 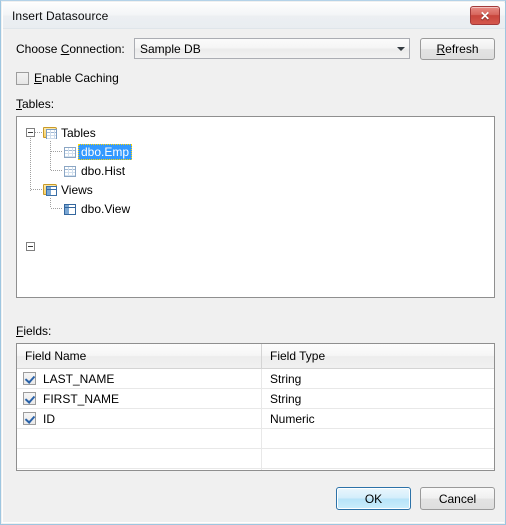 I want to click on title-bar: Insert Datasource ✕, so click(x=254, y=16).